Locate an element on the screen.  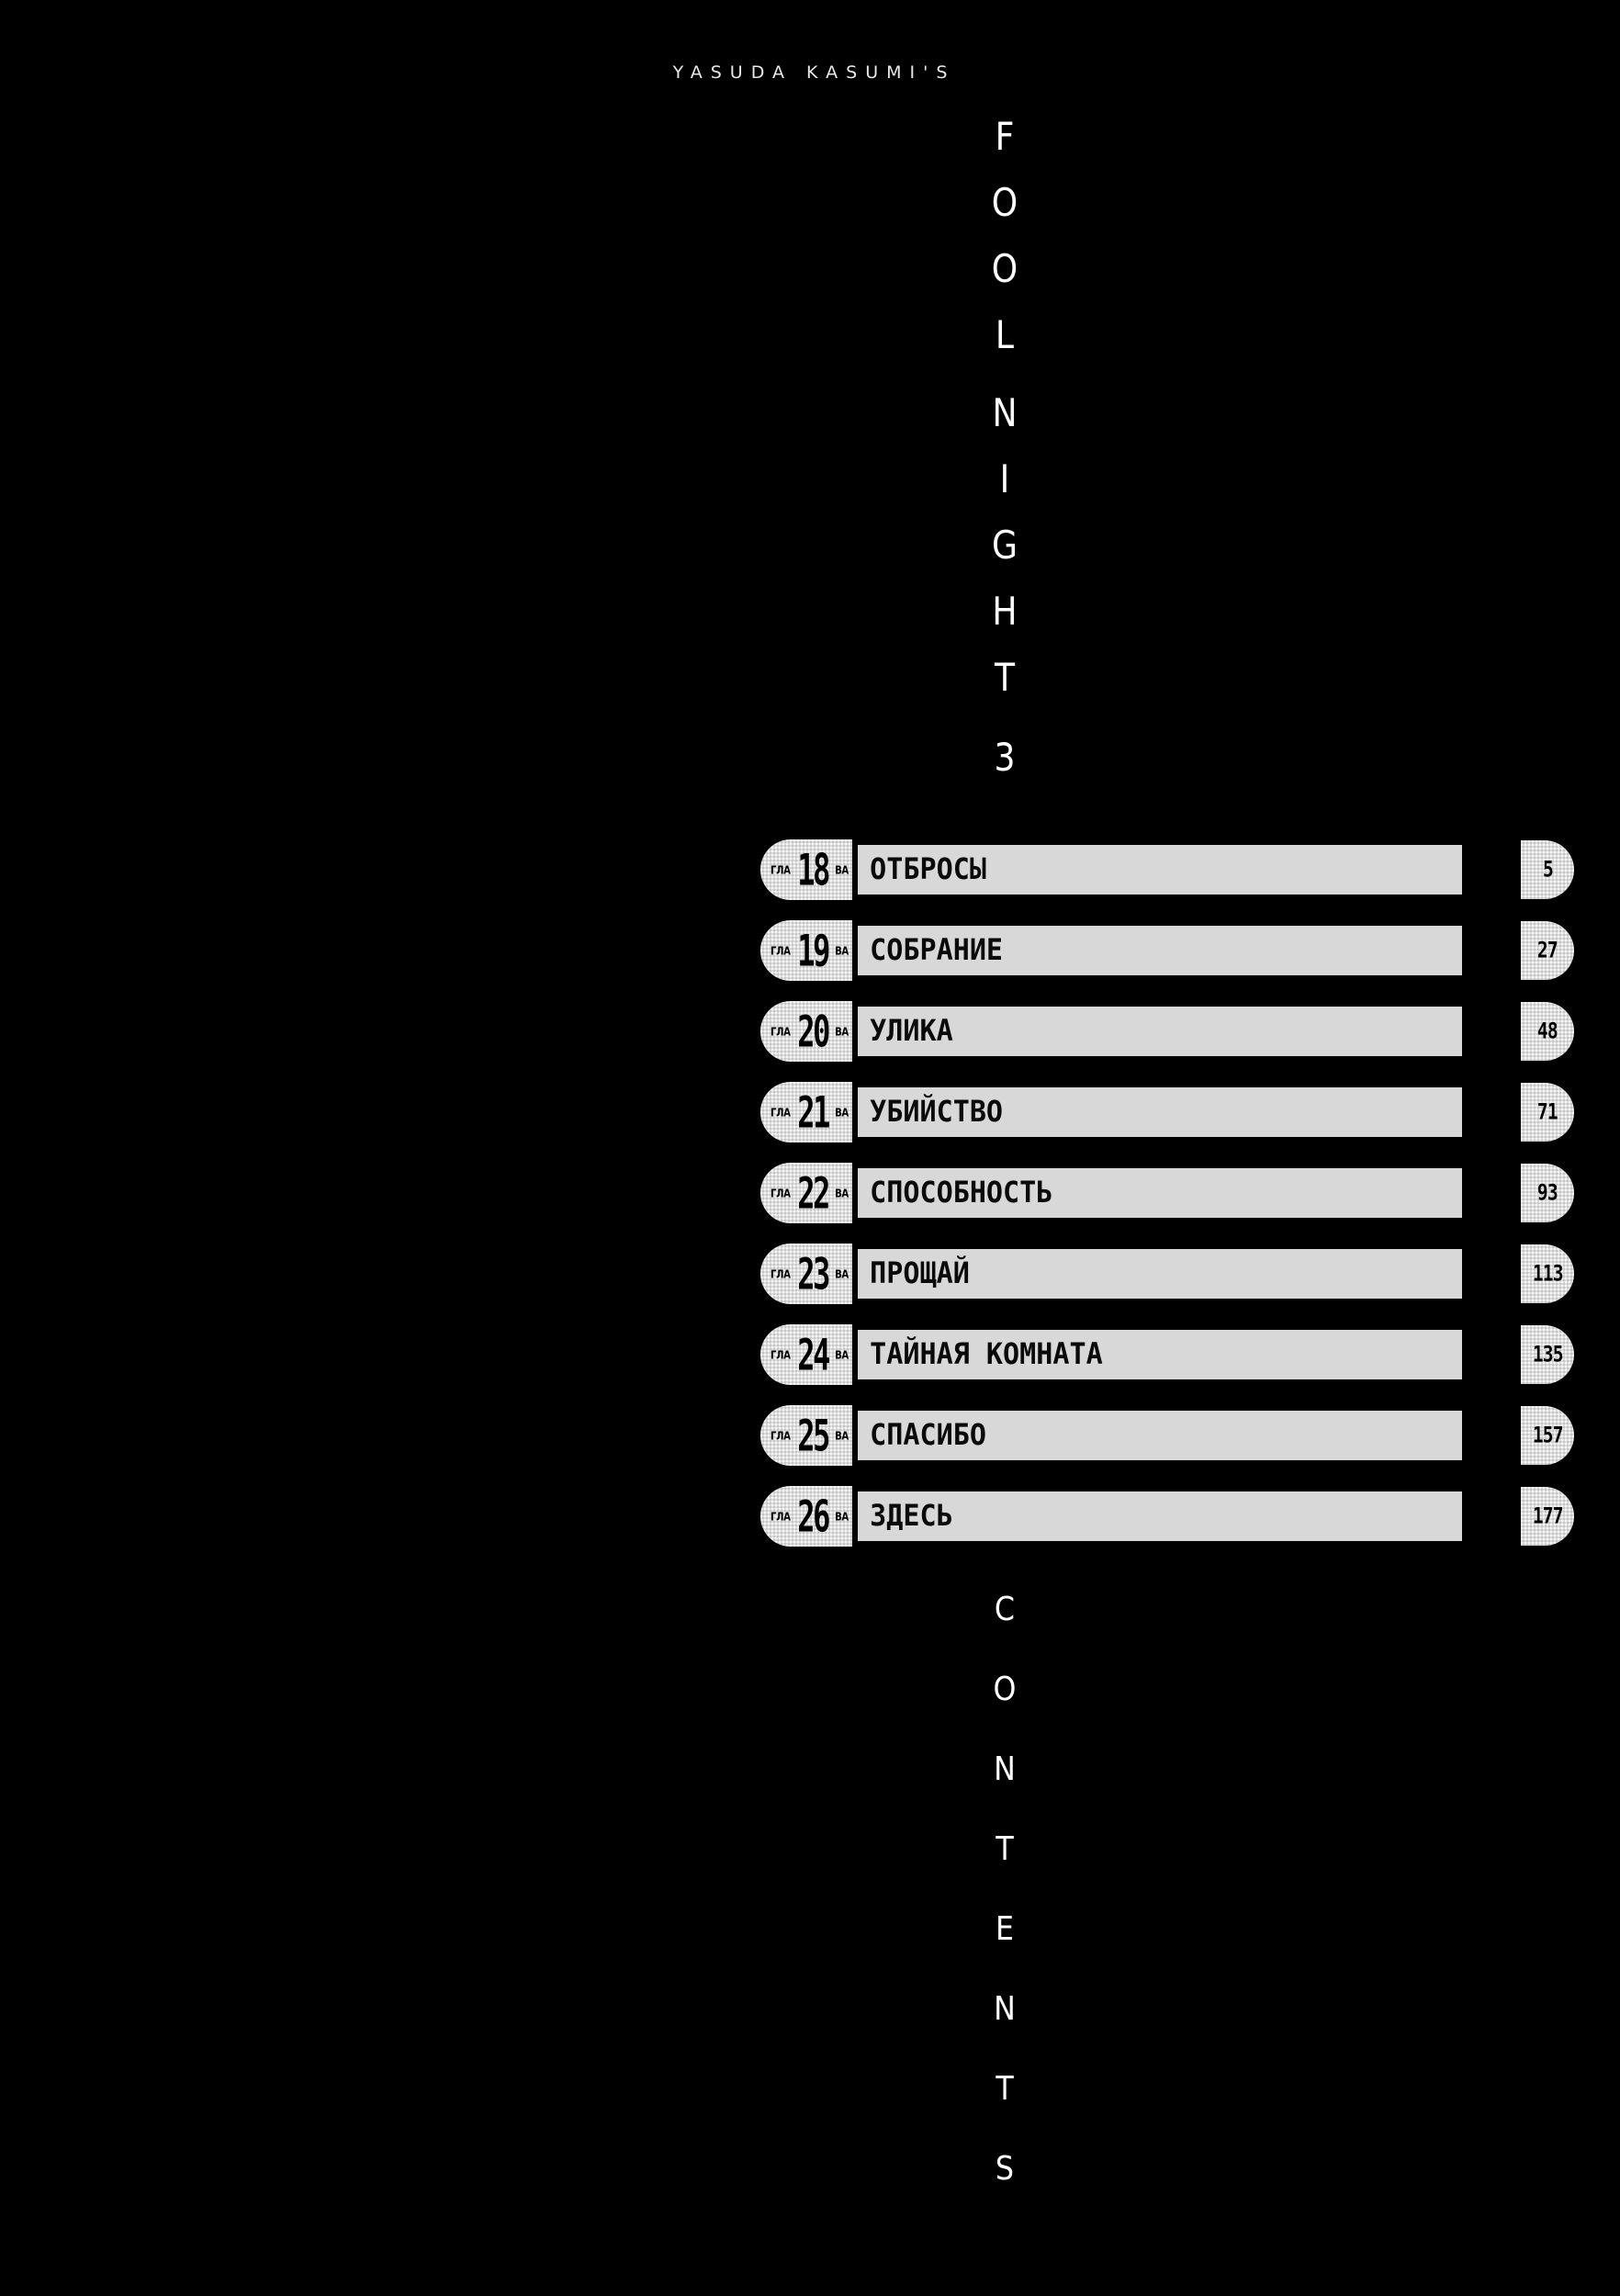
chapter-title: УЛИКА is located at coordinates (911, 1031).